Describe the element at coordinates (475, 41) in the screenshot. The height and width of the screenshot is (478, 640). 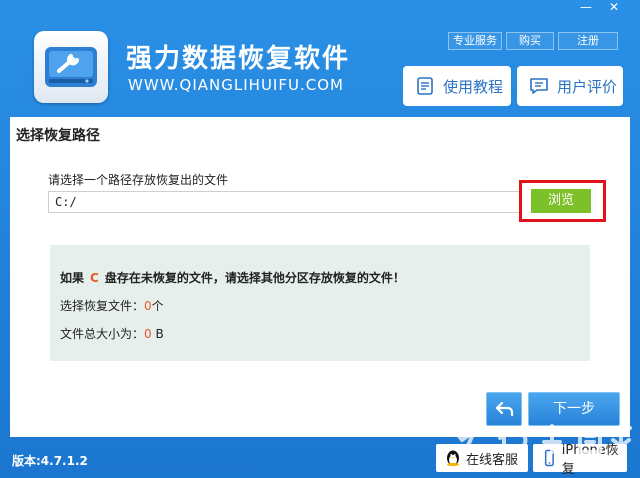
I see `pro-service-link: 专业服务` at that location.